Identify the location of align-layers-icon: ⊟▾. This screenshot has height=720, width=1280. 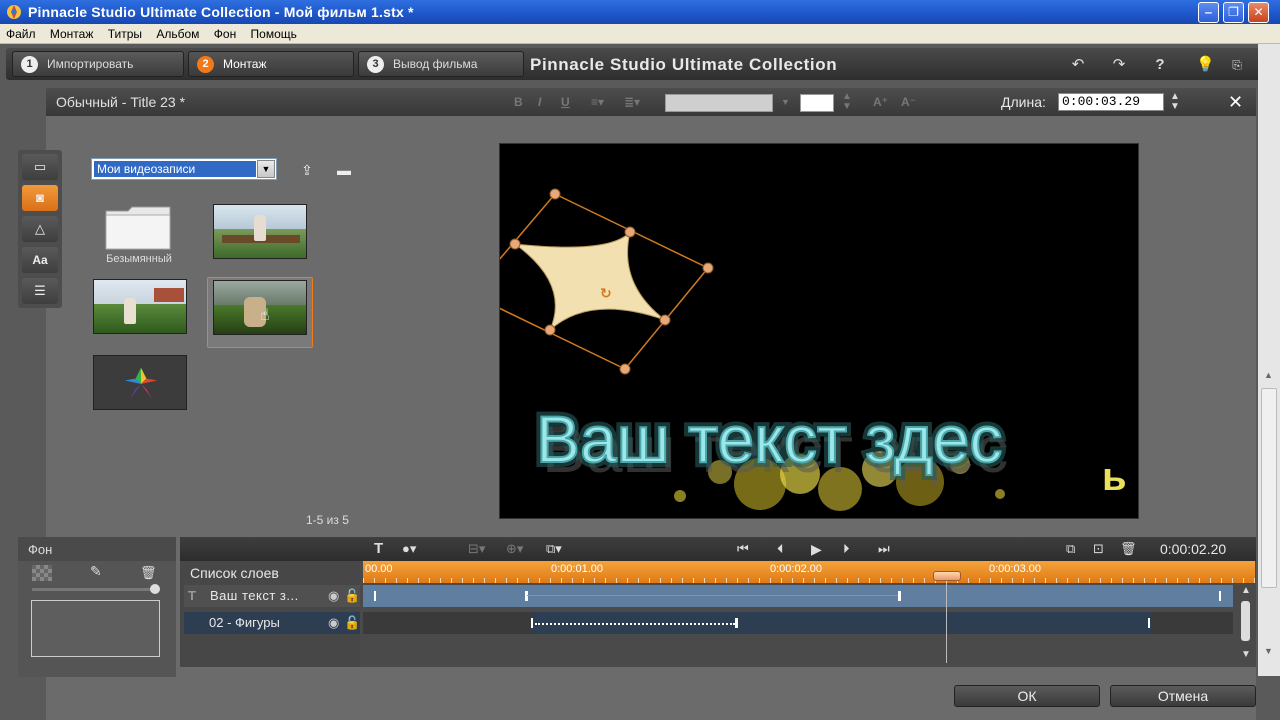
(476, 549).